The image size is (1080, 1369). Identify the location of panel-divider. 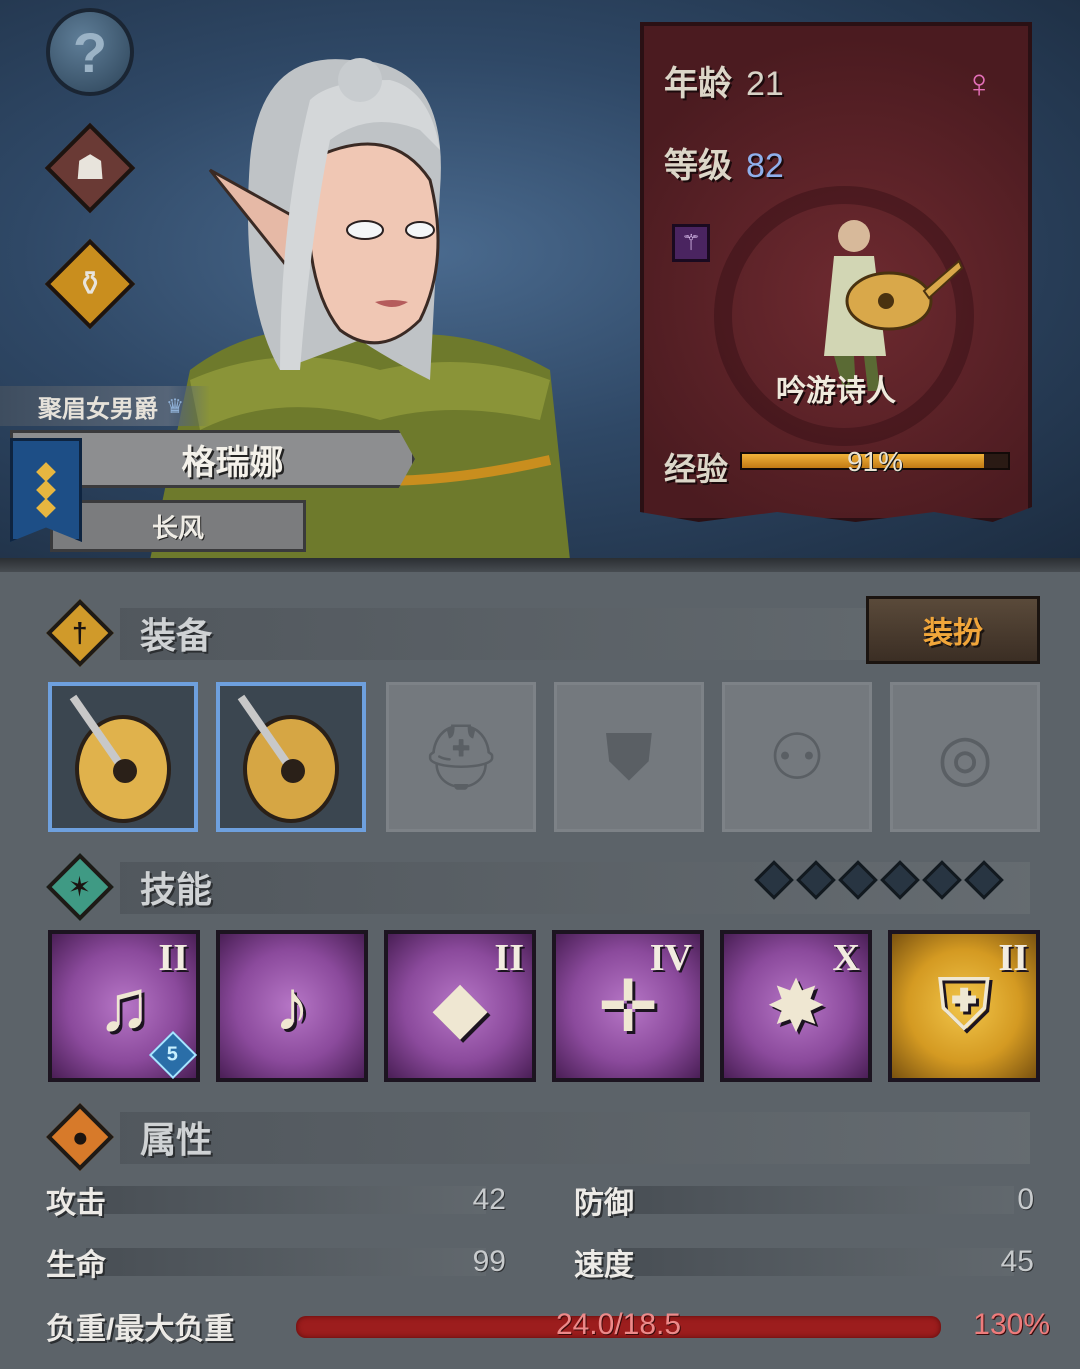
(540, 565).